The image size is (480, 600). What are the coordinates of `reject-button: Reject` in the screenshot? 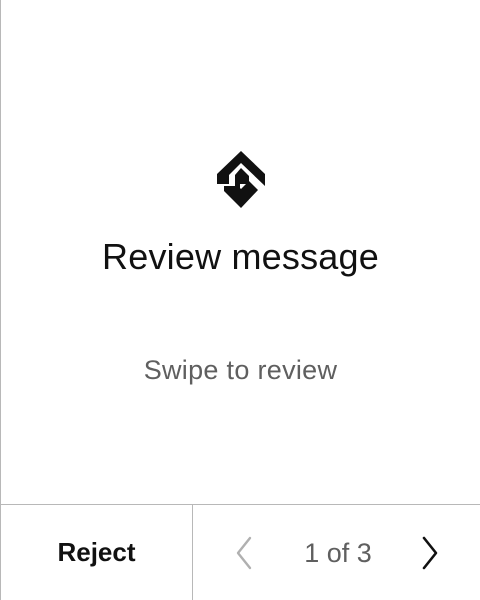 It's located at (97, 552).